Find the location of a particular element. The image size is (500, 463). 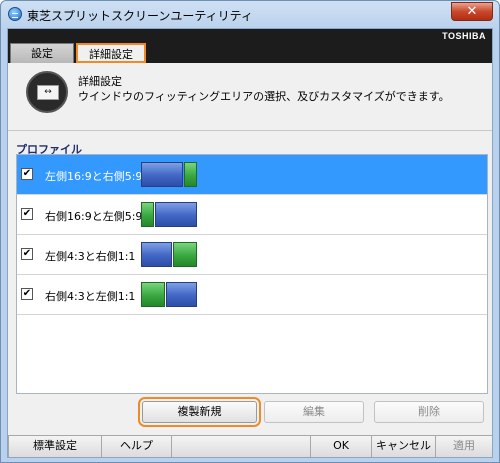

restore-defaults-button: 標準設定 is located at coordinates (55, 446).